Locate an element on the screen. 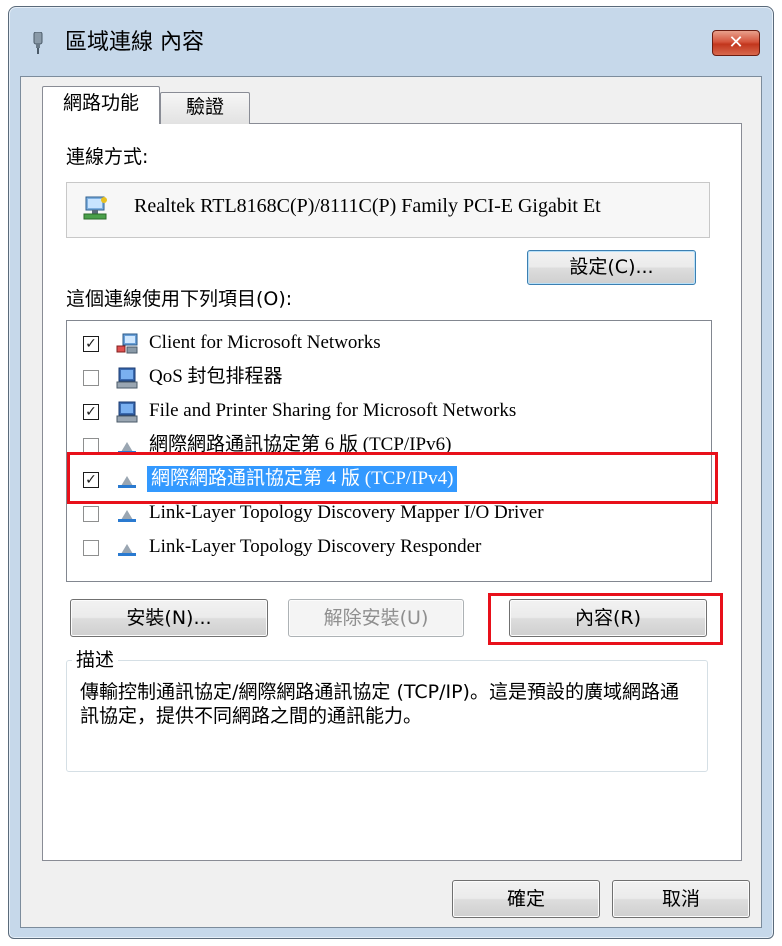 The image size is (782, 946). close-icon: ✕ is located at coordinates (736, 42).